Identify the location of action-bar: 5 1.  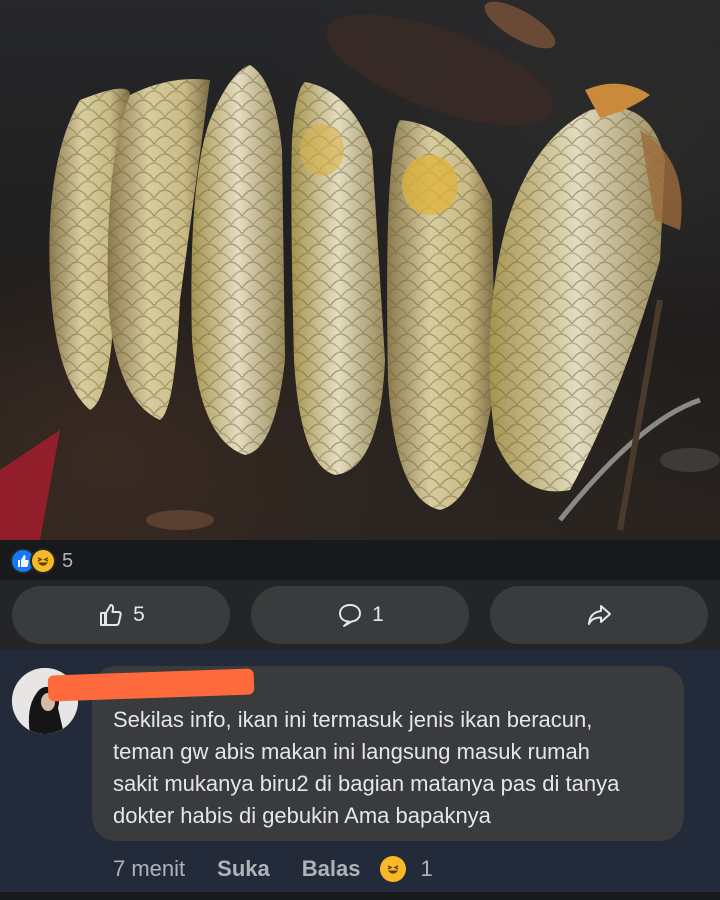
(360, 615).